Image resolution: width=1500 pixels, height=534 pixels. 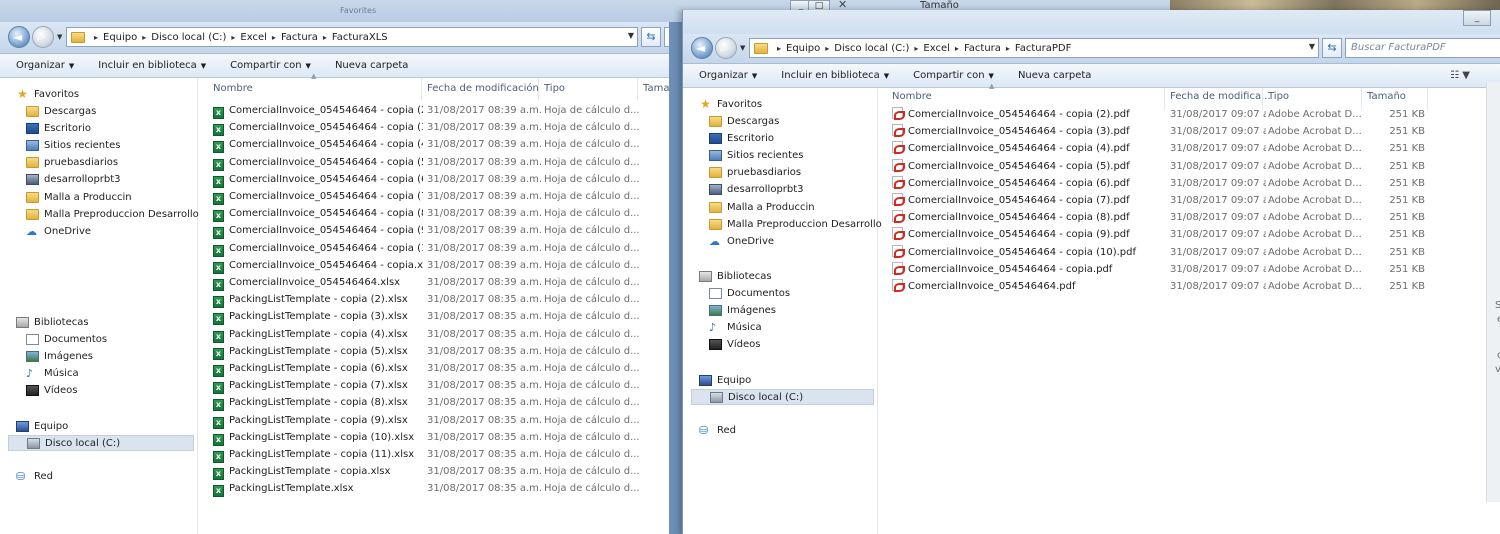 What do you see at coordinates (735, 327) in the screenshot?
I see `right-library-item-2: ♪ Música` at bounding box center [735, 327].